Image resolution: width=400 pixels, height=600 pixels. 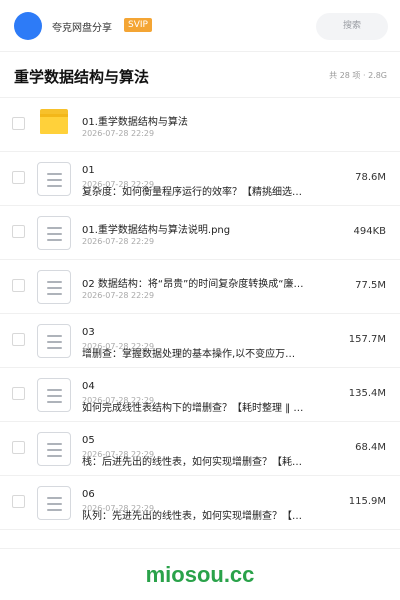 I want to click on file-name: 01.重学数据结构与算法说明.png, so click(x=156, y=230).